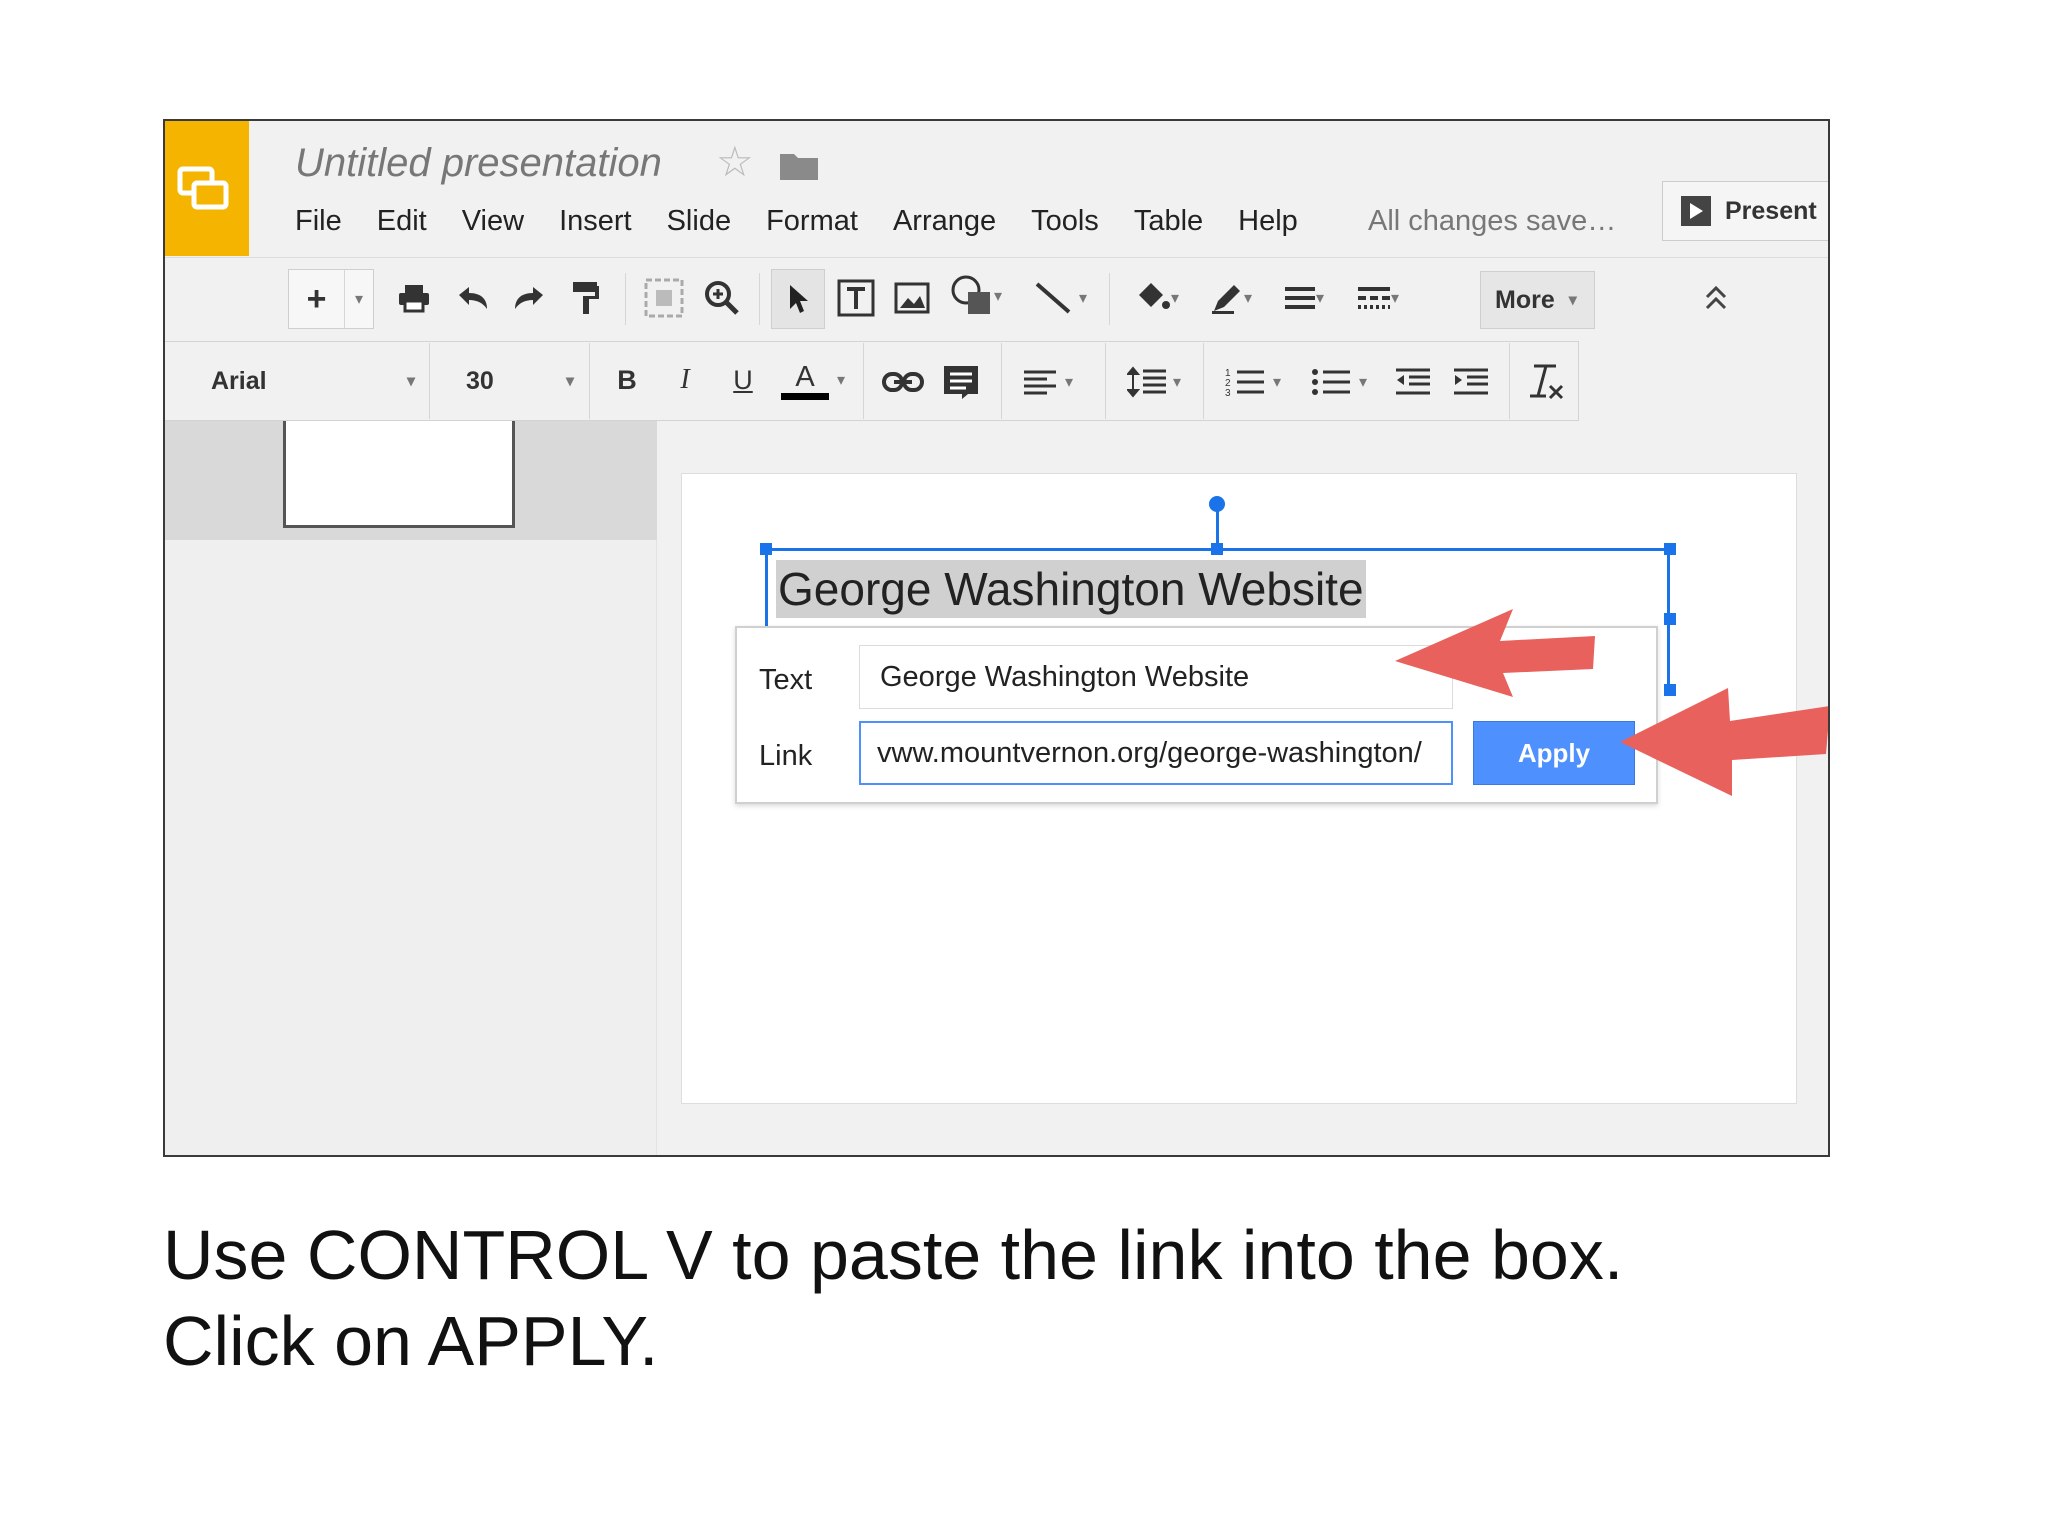  I want to click on more-button: More ▾, so click(1537, 300).